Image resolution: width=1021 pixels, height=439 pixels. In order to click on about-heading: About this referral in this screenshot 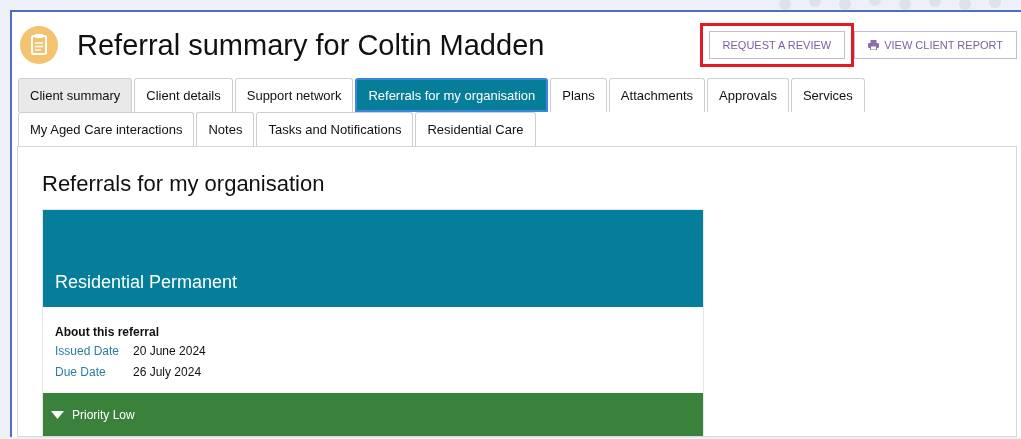, I will do `click(107, 332)`.